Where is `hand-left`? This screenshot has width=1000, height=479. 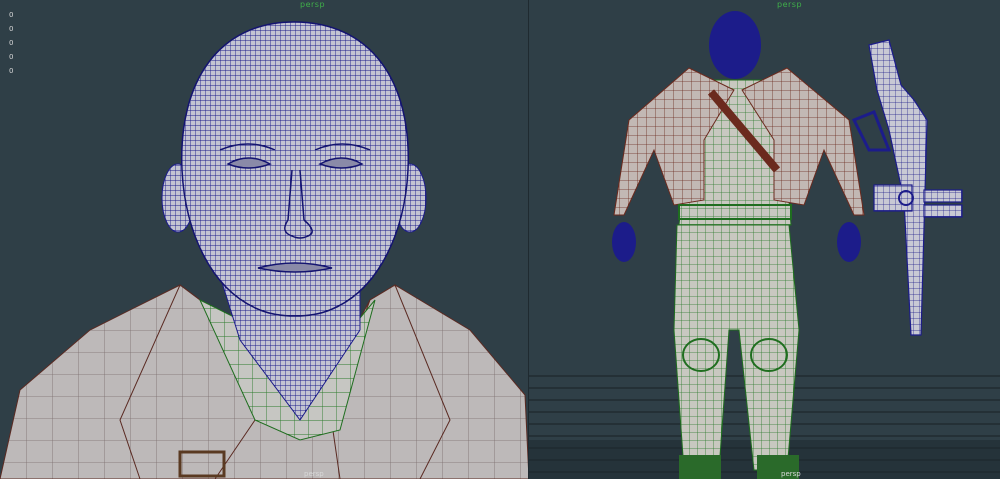
hand-left is located at coordinates (624, 242).